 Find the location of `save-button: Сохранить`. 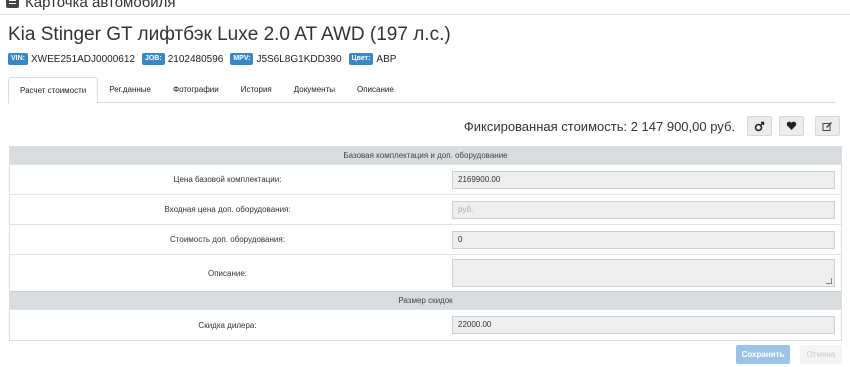

save-button: Сохранить is located at coordinates (763, 354).